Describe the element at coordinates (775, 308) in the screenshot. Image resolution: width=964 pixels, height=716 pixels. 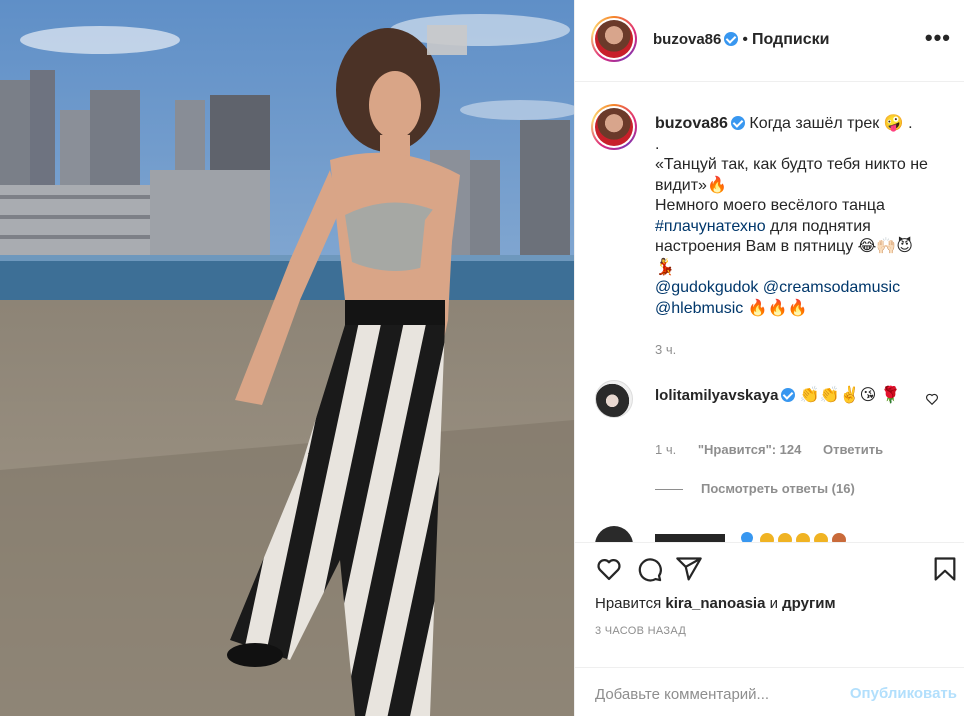
I see `caption-fire-emoji: 🔥🔥🔥` at that location.